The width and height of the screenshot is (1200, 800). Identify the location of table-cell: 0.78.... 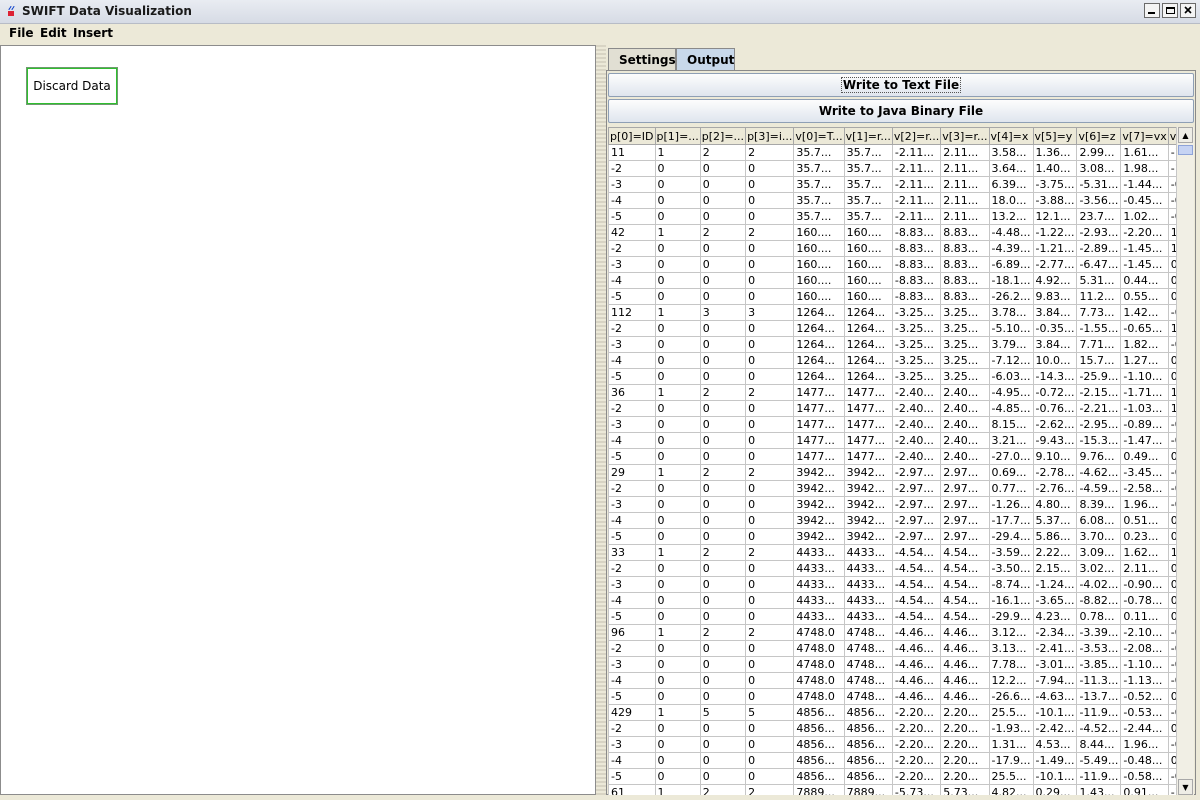
(1099, 616).